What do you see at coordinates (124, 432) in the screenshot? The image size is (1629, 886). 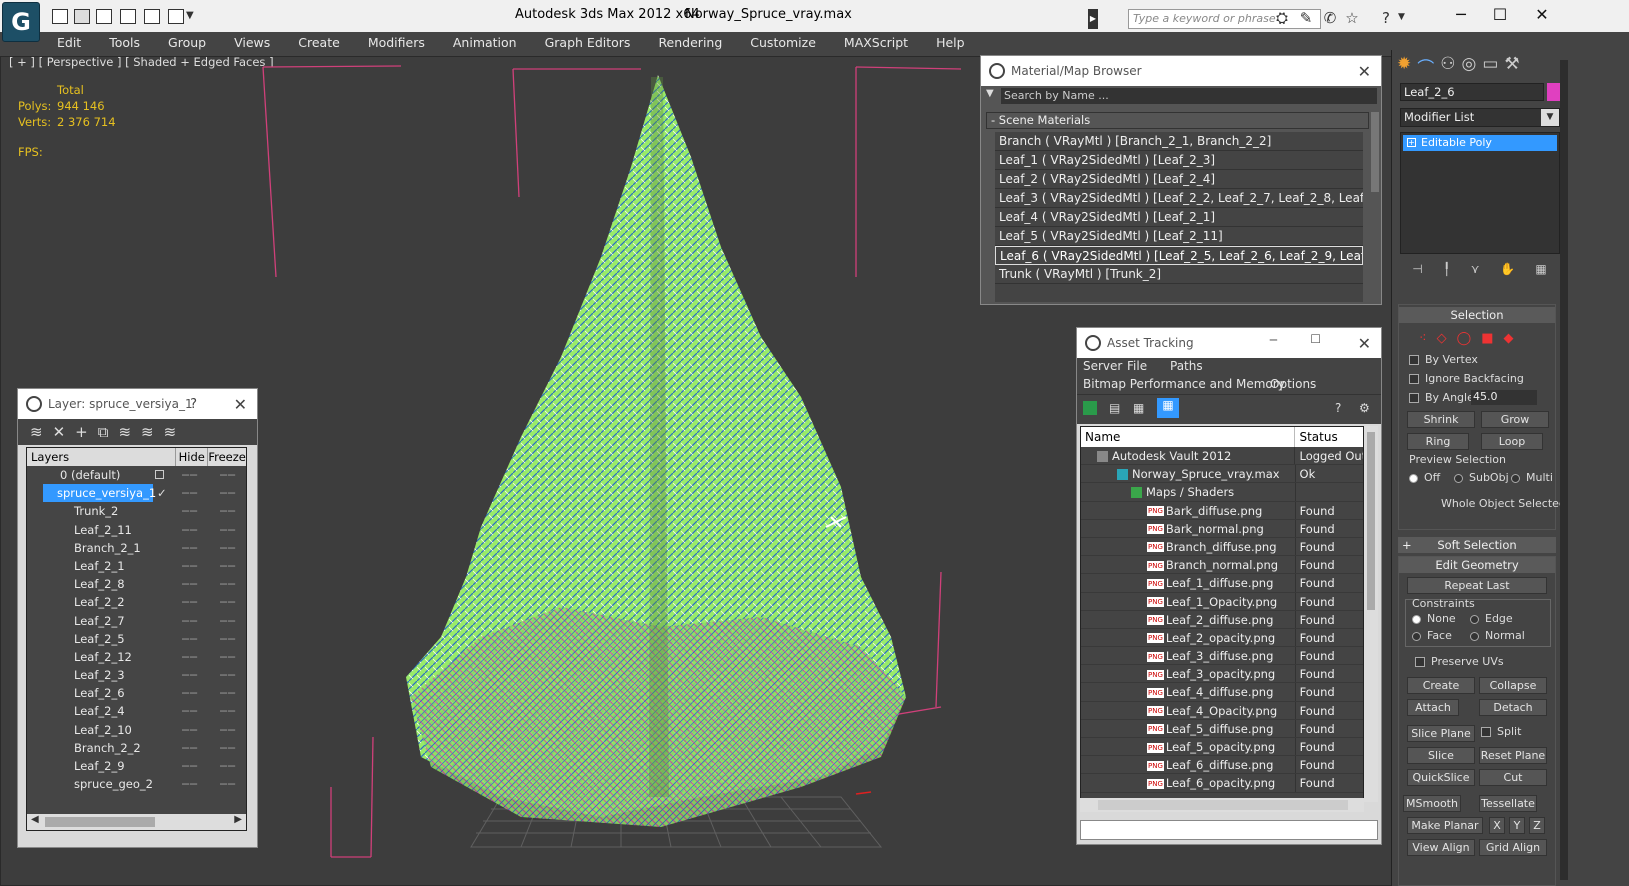 I see `highlight-layer-icon: ≋` at bounding box center [124, 432].